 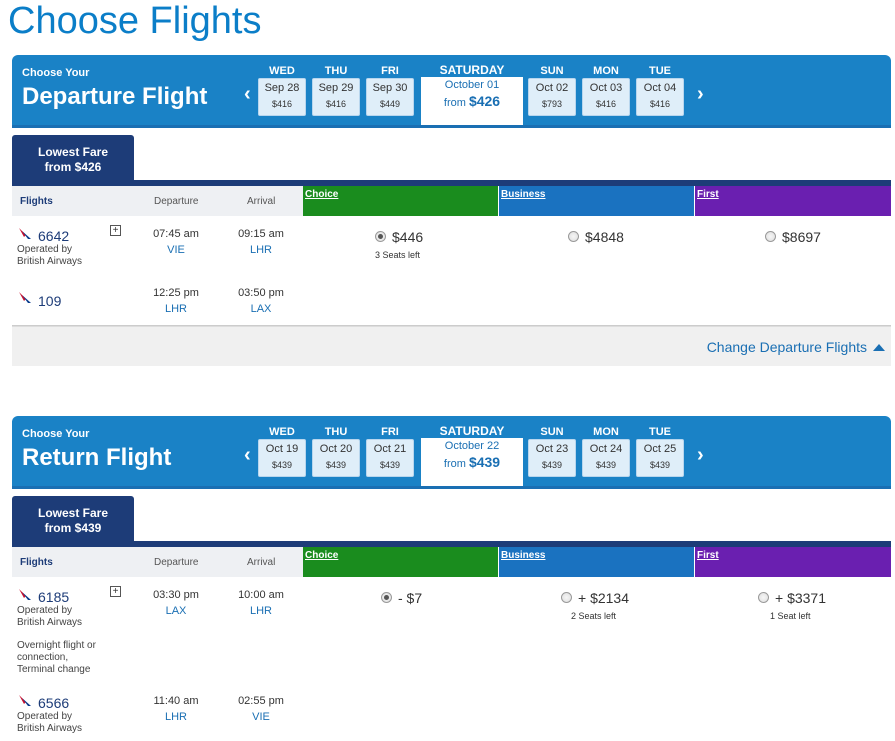 I want to click on date-label: Sep 30, so click(x=390, y=88).